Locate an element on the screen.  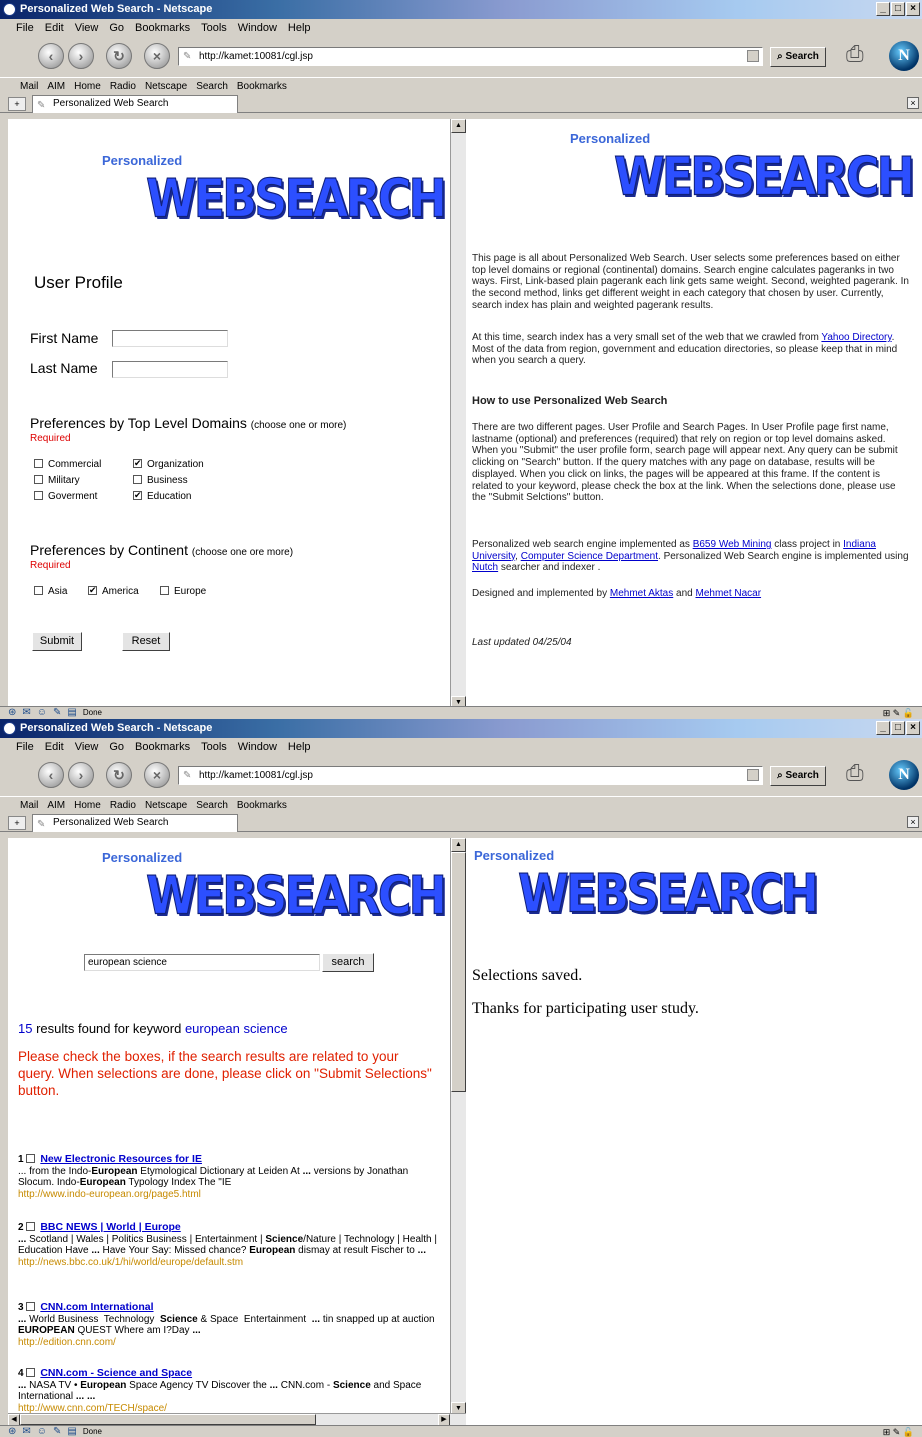
last-name-field is located at coordinates (170, 369).